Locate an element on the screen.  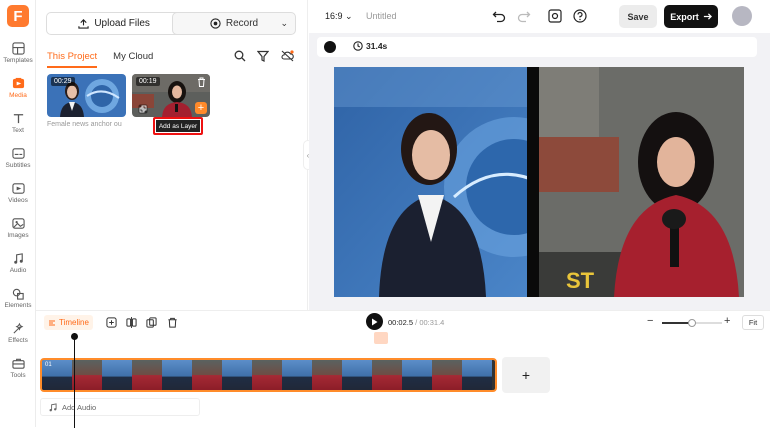
zoom-slider-knob is located at coordinates (692, 323).